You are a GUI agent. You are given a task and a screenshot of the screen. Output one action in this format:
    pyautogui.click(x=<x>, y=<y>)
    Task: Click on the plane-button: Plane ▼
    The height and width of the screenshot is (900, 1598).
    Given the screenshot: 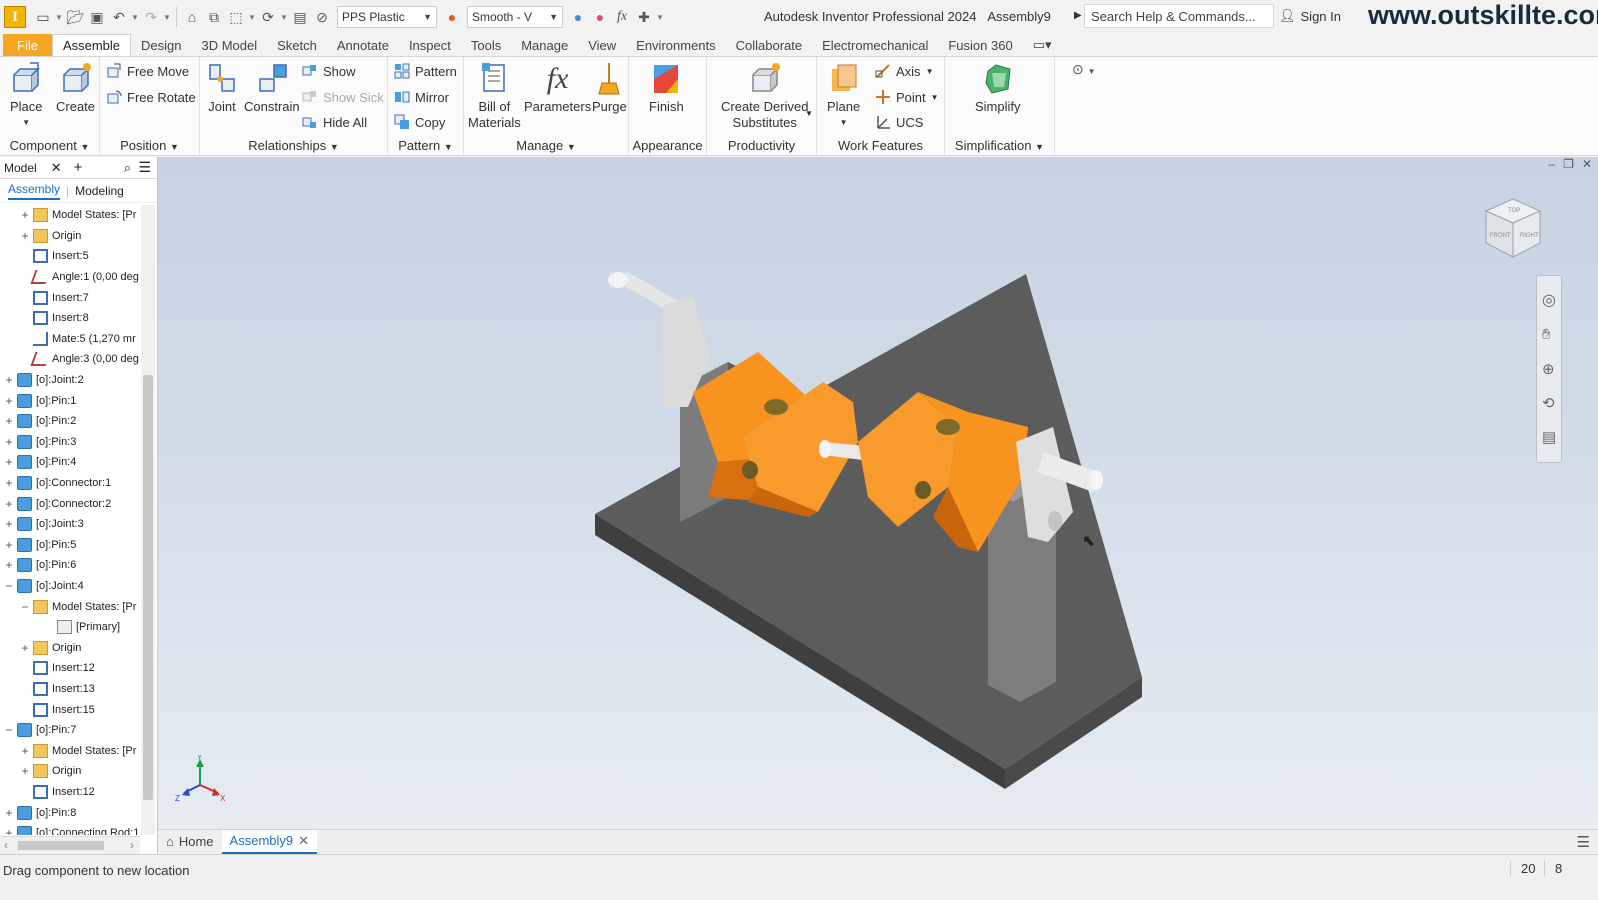 What is the action you would take?
    pyautogui.click(x=843, y=96)
    